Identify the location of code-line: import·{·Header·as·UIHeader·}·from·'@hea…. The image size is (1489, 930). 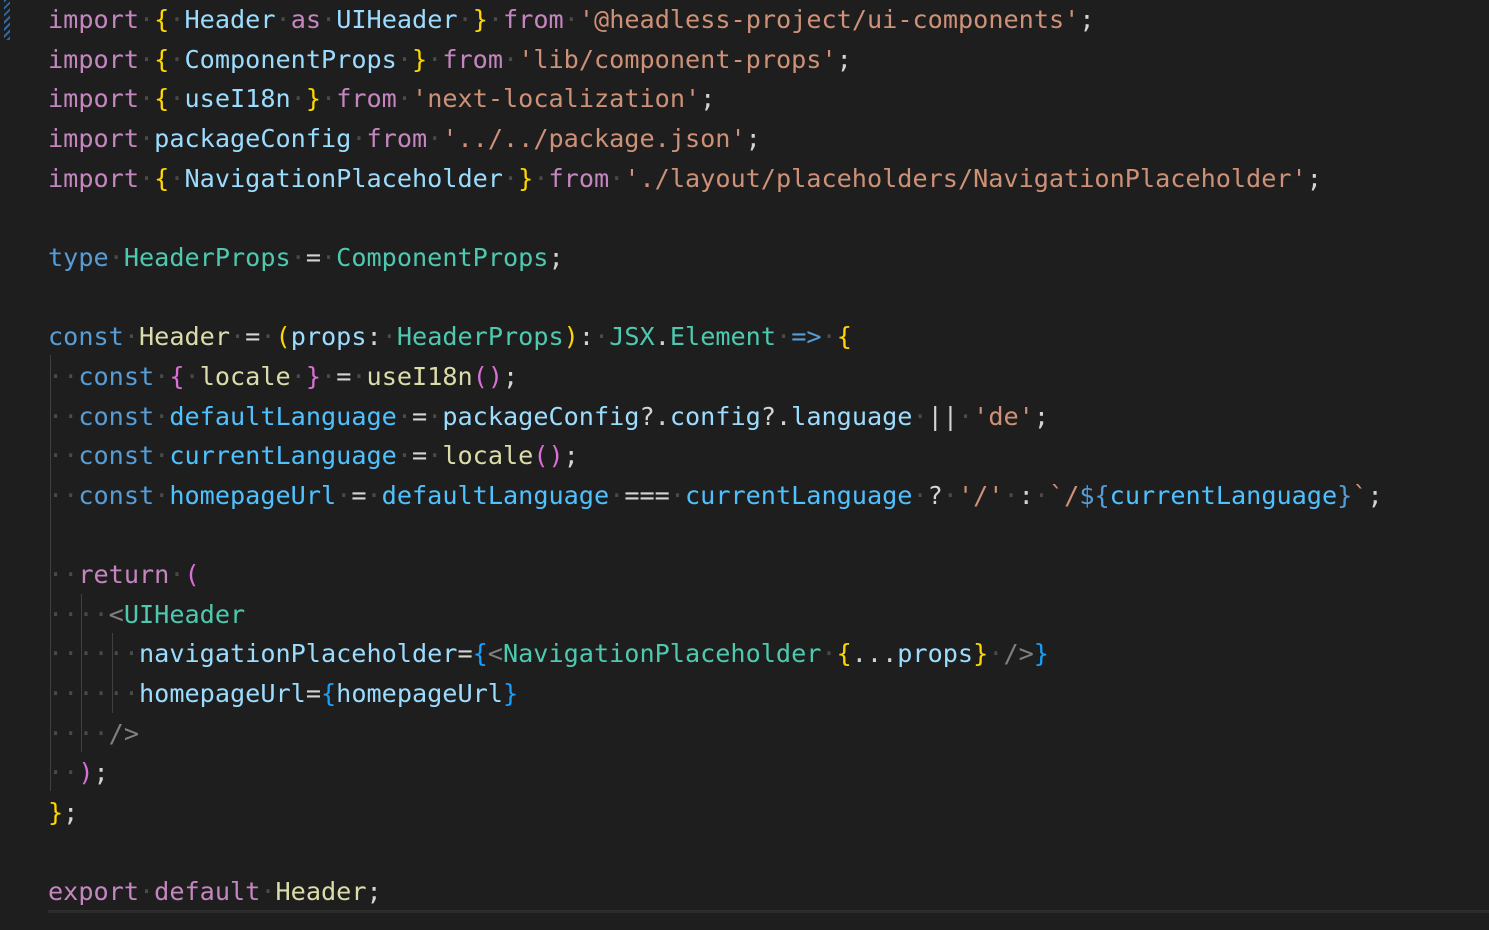
(571, 20).